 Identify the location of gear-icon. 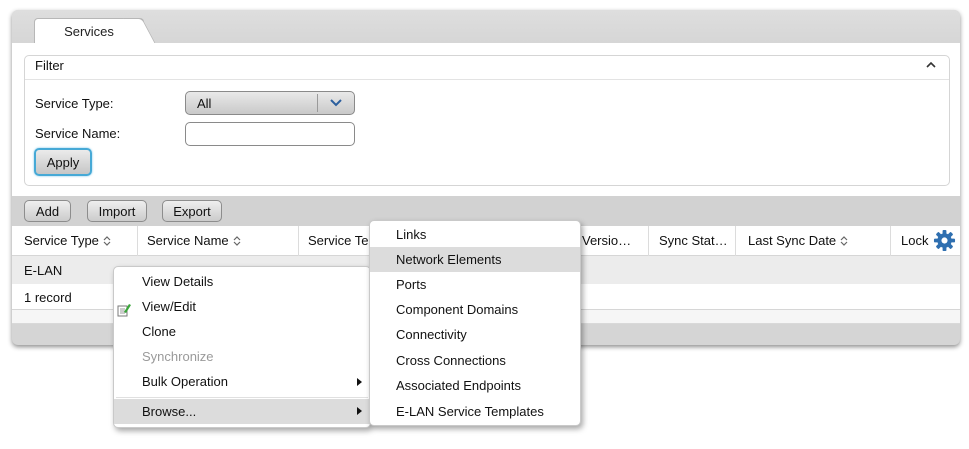
(944, 240).